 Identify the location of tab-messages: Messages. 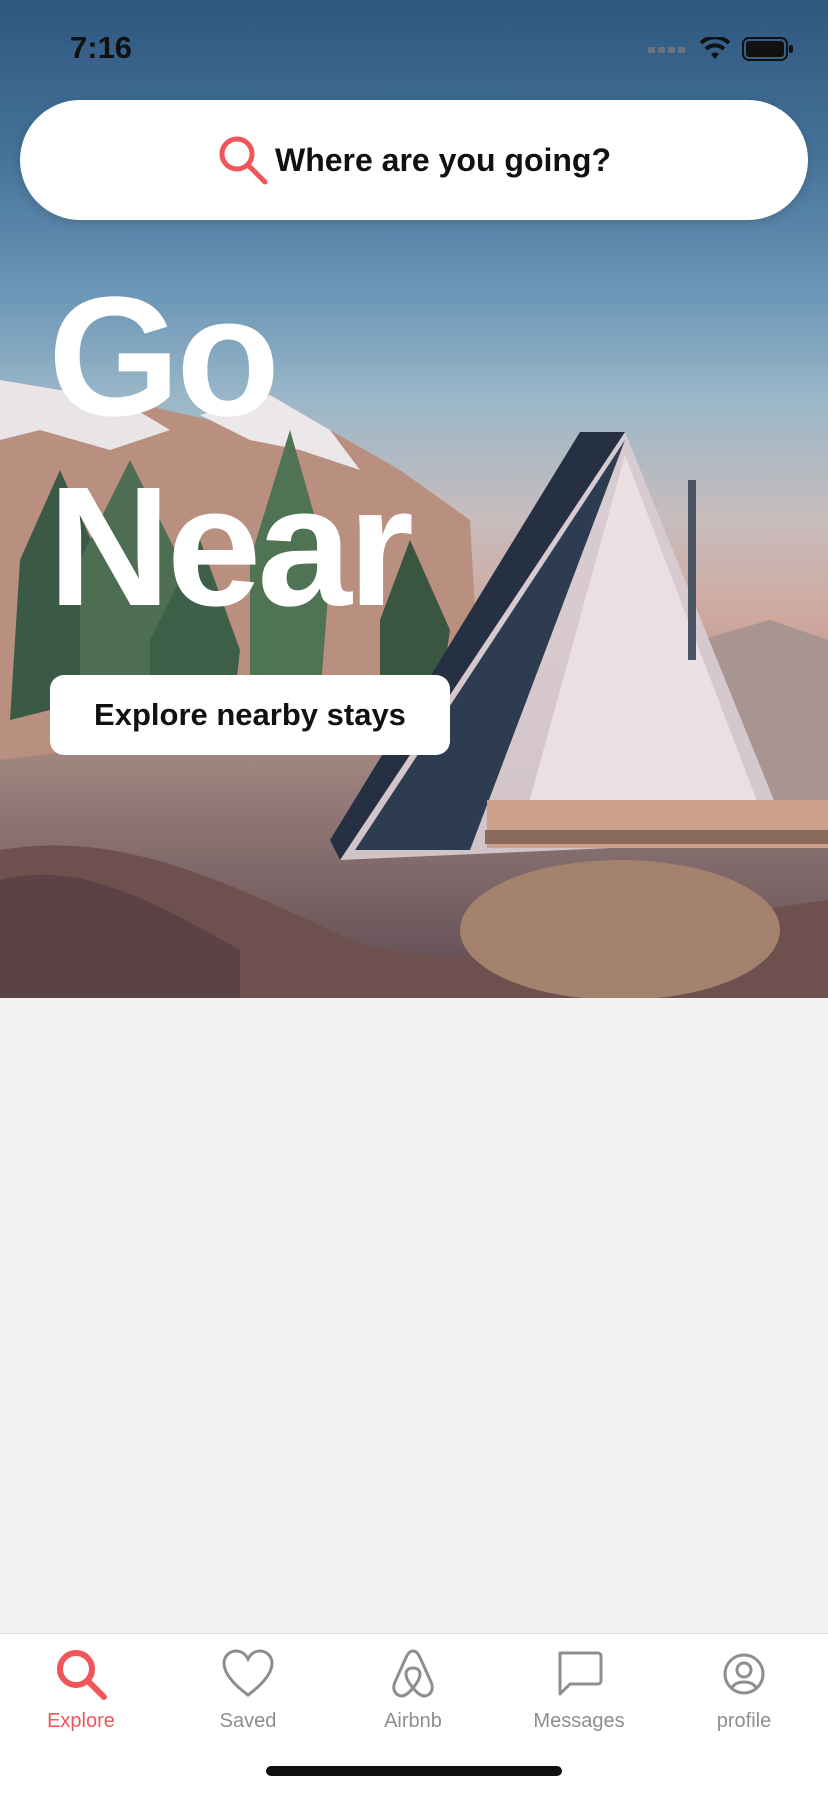
(579, 1694).